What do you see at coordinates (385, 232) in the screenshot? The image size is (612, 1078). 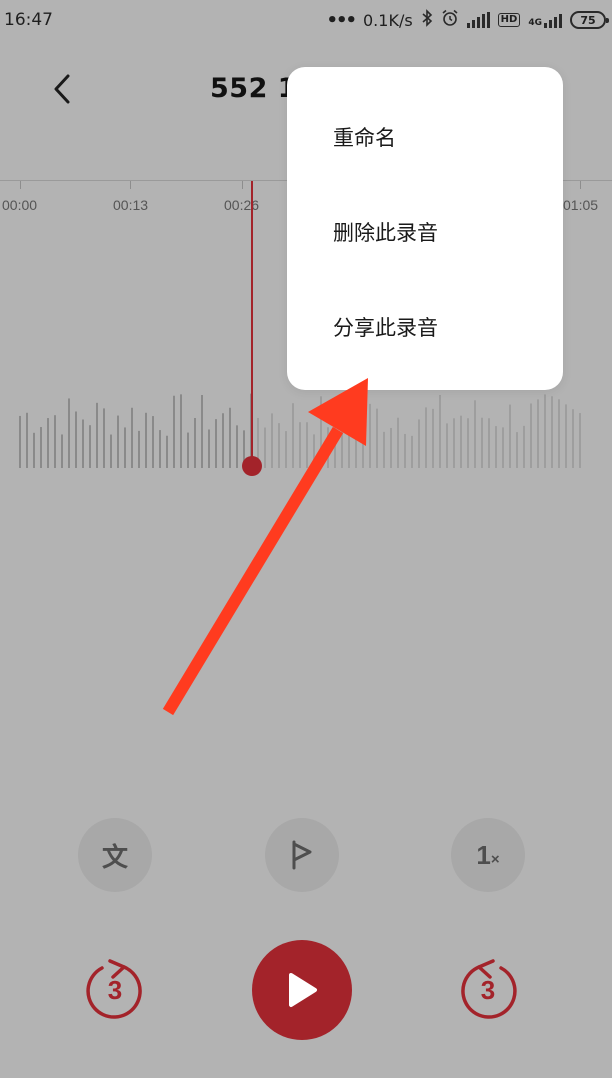 I see `menu-item-delete: 删除此录音` at bounding box center [385, 232].